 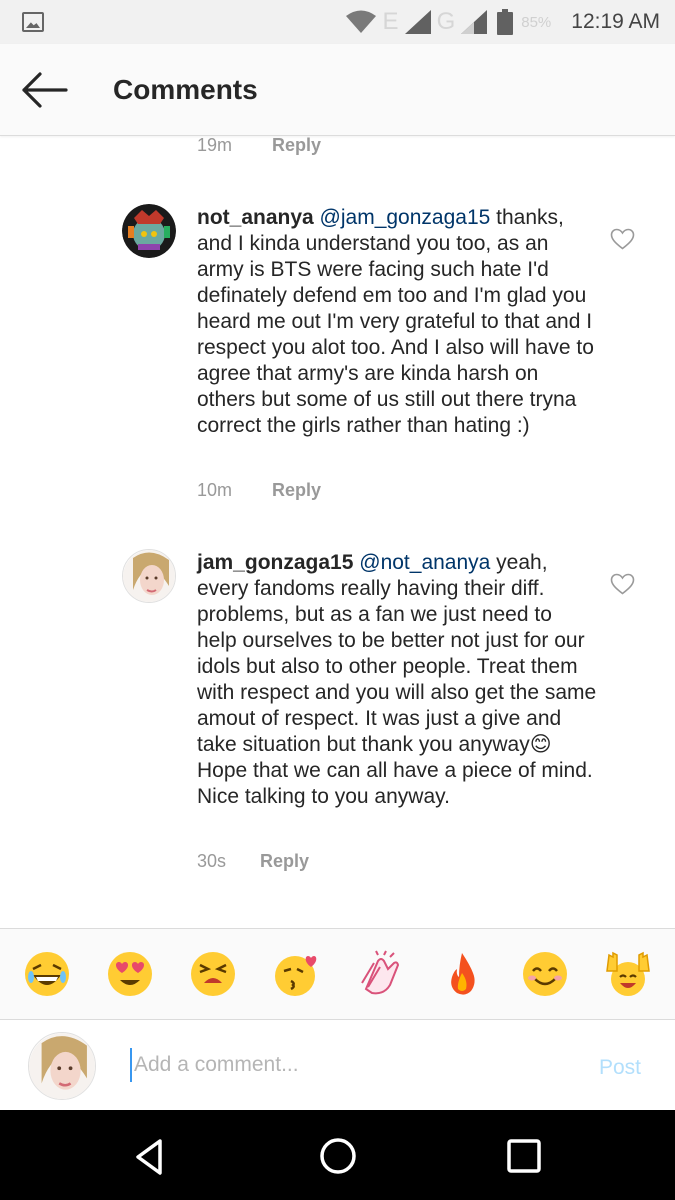 What do you see at coordinates (212, 861) in the screenshot?
I see `comment-time: 30s` at bounding box center [212, 861].